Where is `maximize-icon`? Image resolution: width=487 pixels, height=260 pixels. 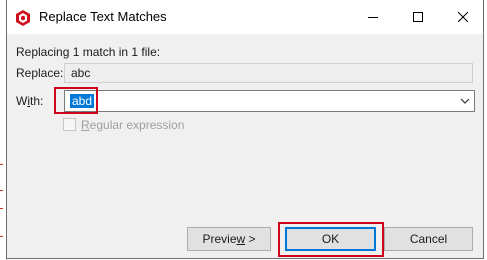 maximize-icon is located at coordinates (417, 17).